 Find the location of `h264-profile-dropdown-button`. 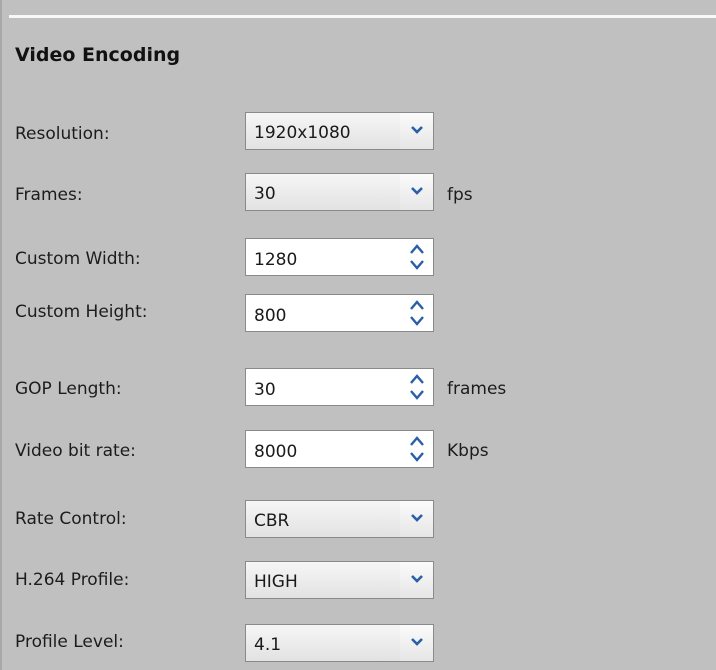

h264-profile-dropdown-button is located at coordinates (416, 580).